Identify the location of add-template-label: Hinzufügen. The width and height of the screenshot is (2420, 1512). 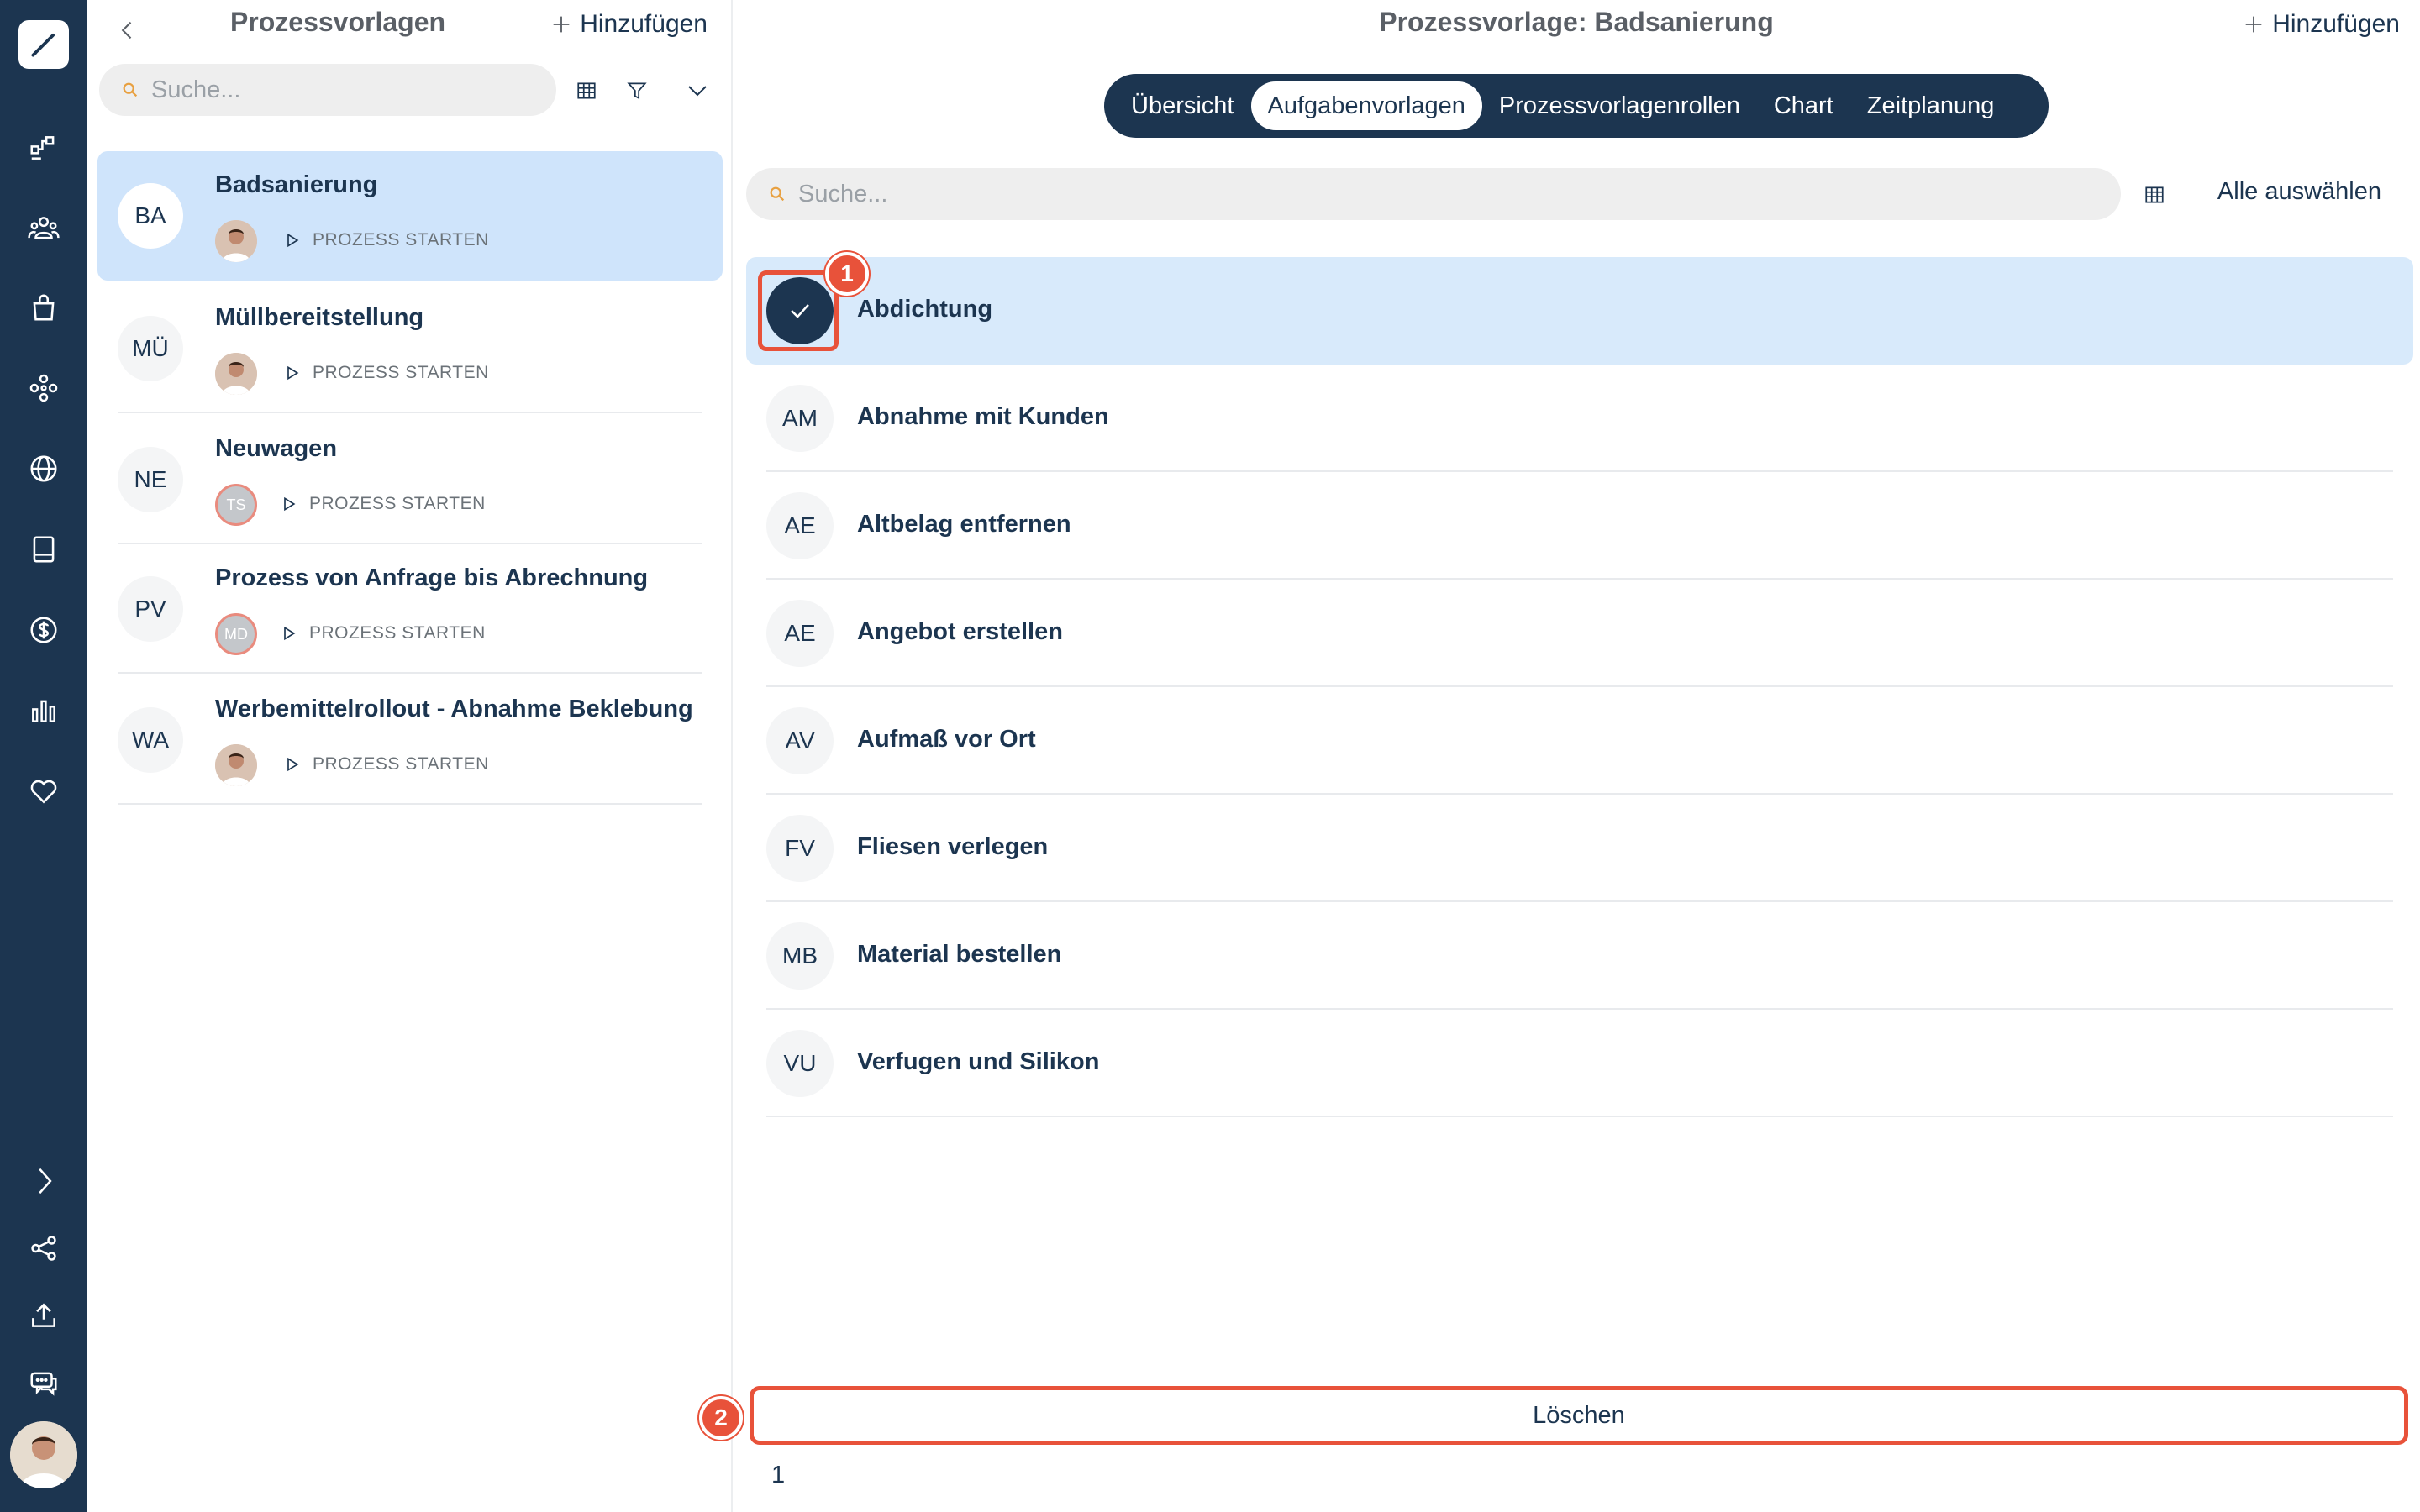
(644, 24).